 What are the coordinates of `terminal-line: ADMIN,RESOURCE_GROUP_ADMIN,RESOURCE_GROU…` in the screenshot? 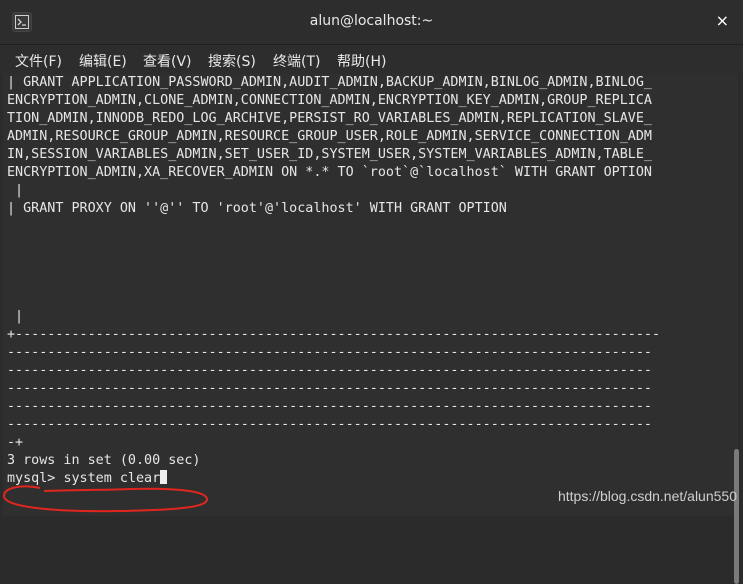 It's located at (329, 136).